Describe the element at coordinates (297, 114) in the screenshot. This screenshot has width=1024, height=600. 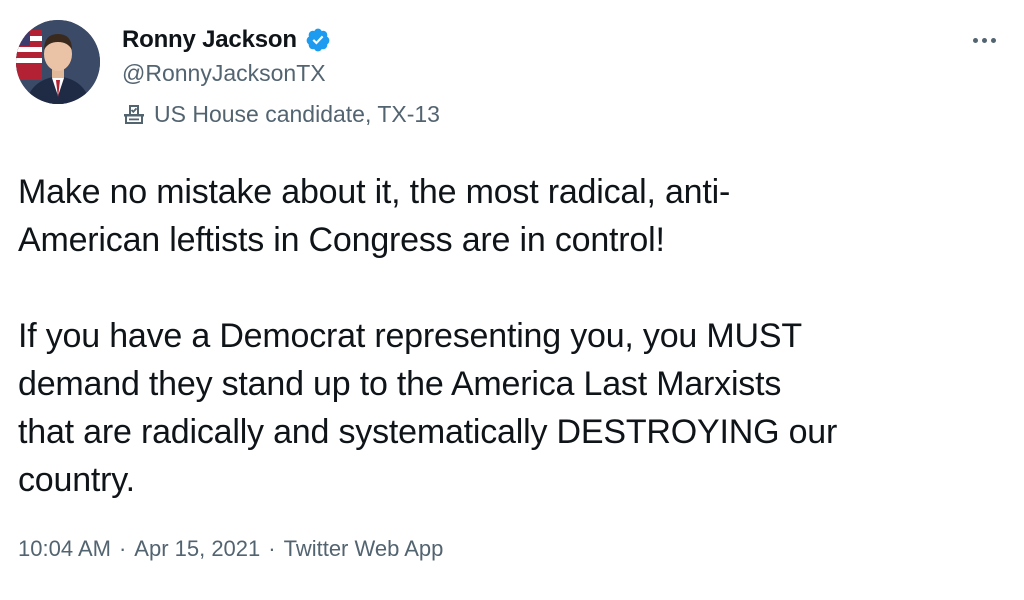
I see `affiliation-label-text: US House candidate, TX-13` at that location.